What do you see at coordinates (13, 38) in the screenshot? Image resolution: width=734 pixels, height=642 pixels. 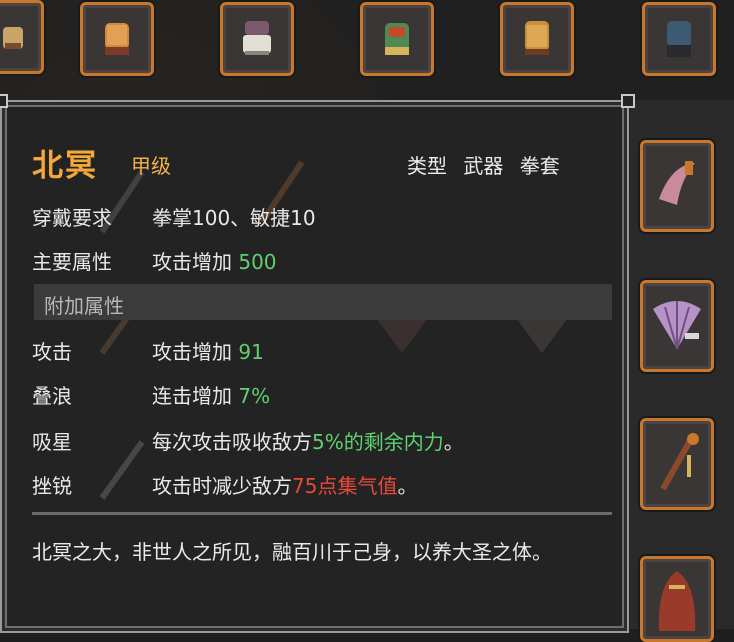 I see `gauntlet-partial-icon` at bounding box center [13, 38].